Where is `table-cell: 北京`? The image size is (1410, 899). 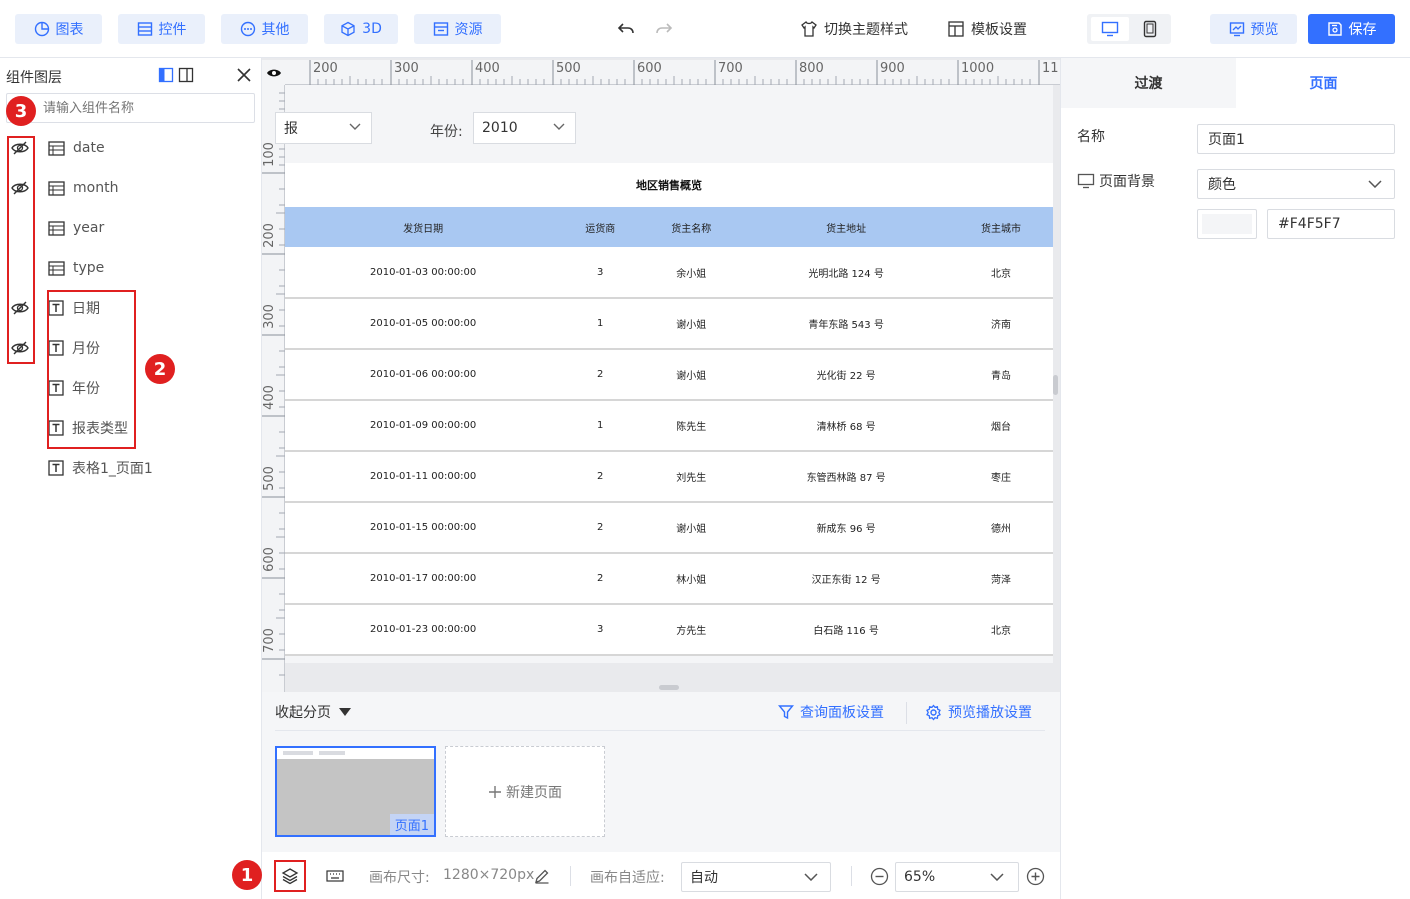
table-cell: 北京 is located at coordinates (1000, 273).